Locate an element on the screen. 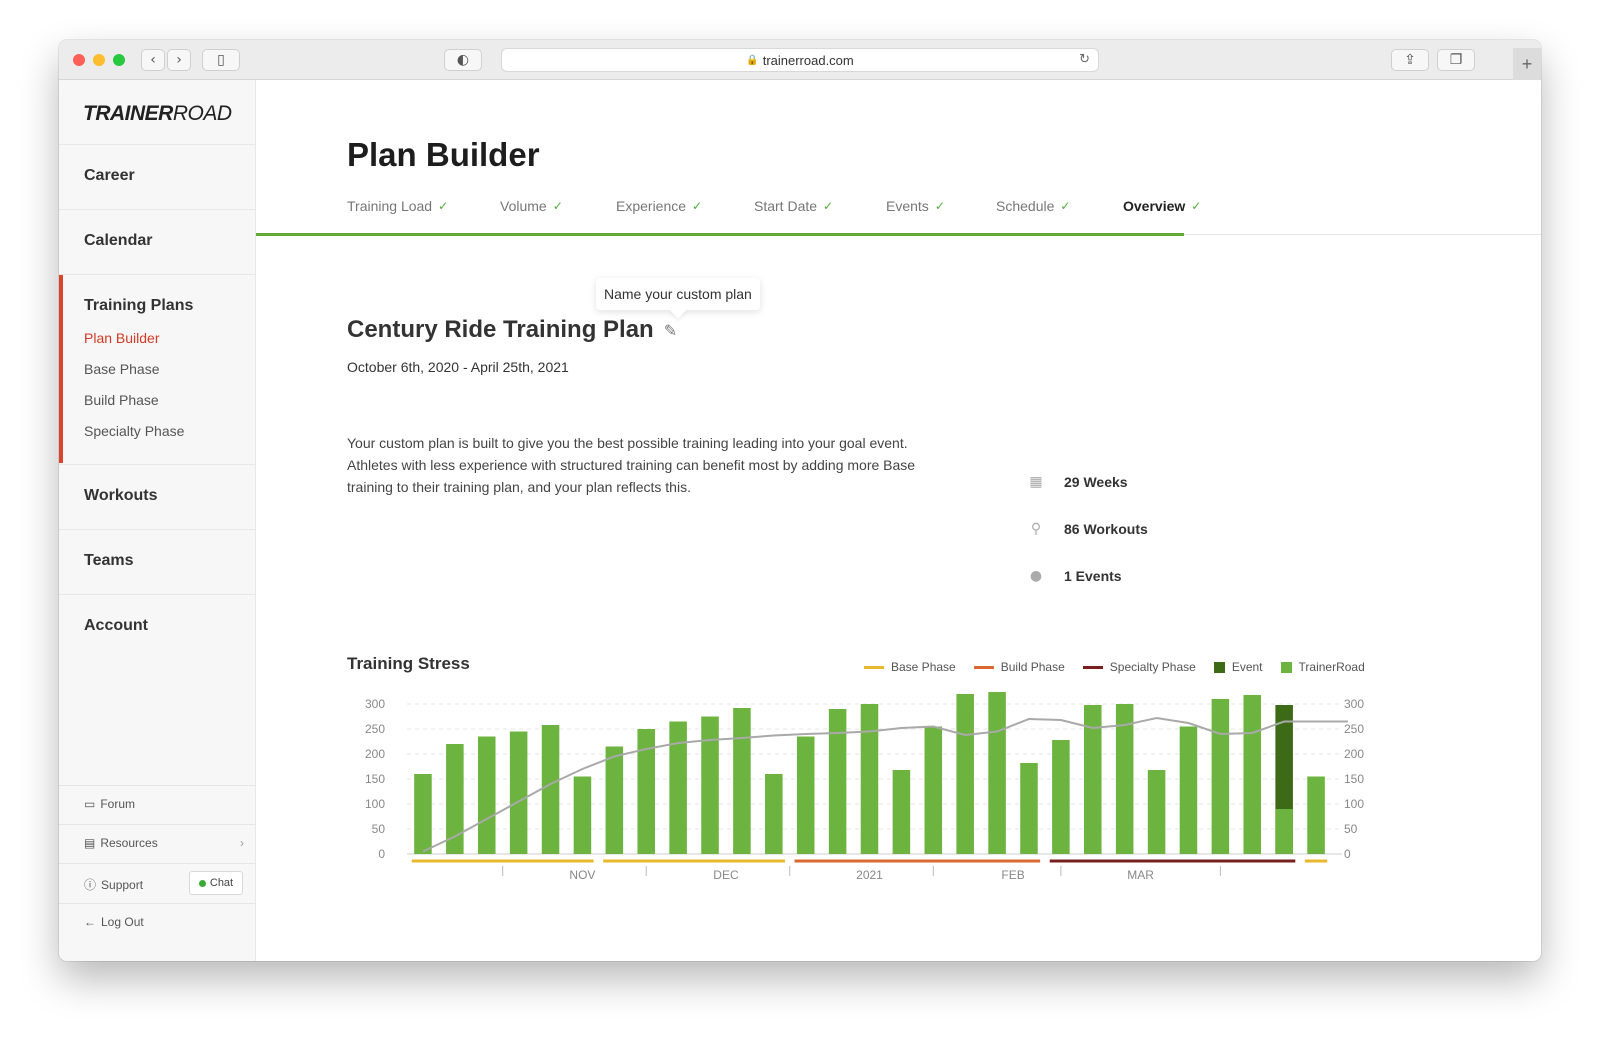 The image size is (1600, 1039). tab-events: Events ✓ is located at coordinates (915, 206).